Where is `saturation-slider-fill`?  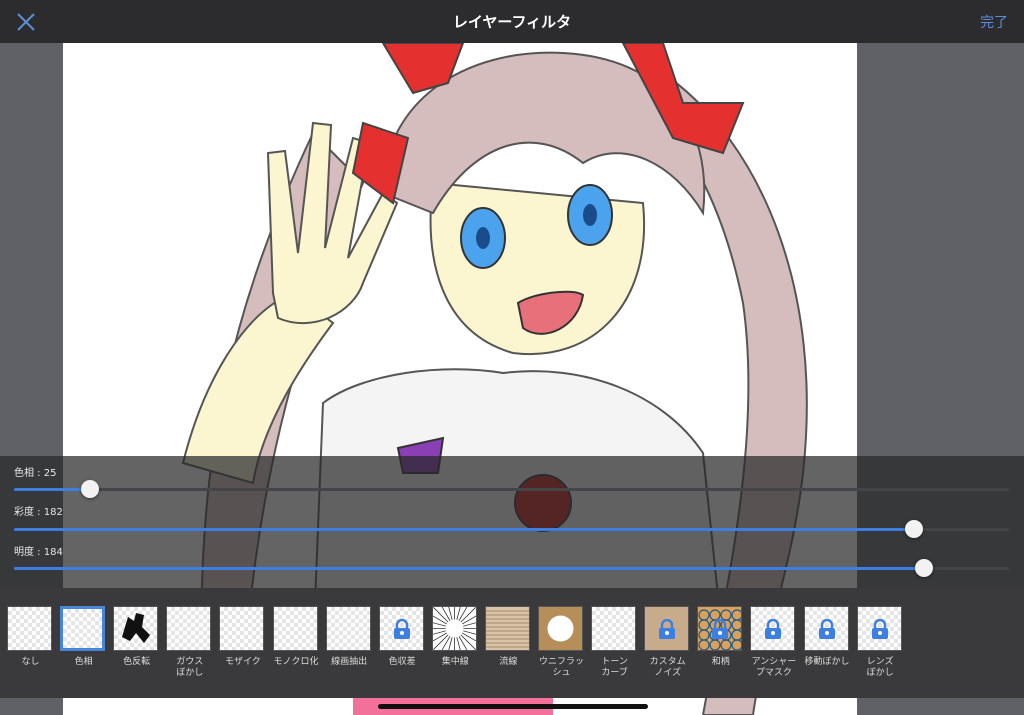 saturation-slider-fill is located at coordinates (464, 529).